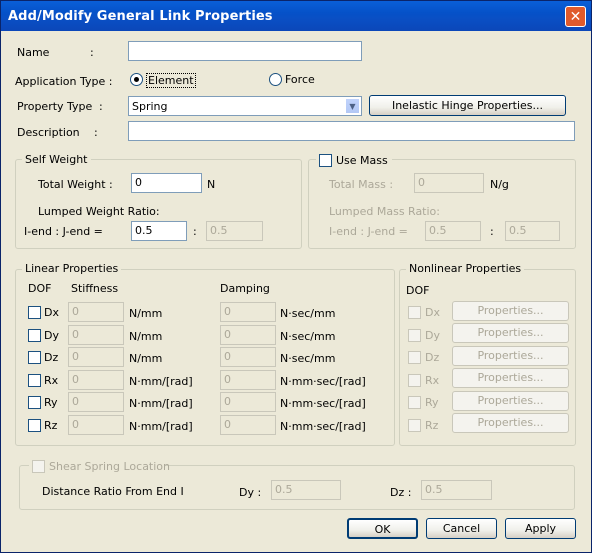  I want to click on rx-stiffness-unit: N·mm/[rad], so click(161, 381).